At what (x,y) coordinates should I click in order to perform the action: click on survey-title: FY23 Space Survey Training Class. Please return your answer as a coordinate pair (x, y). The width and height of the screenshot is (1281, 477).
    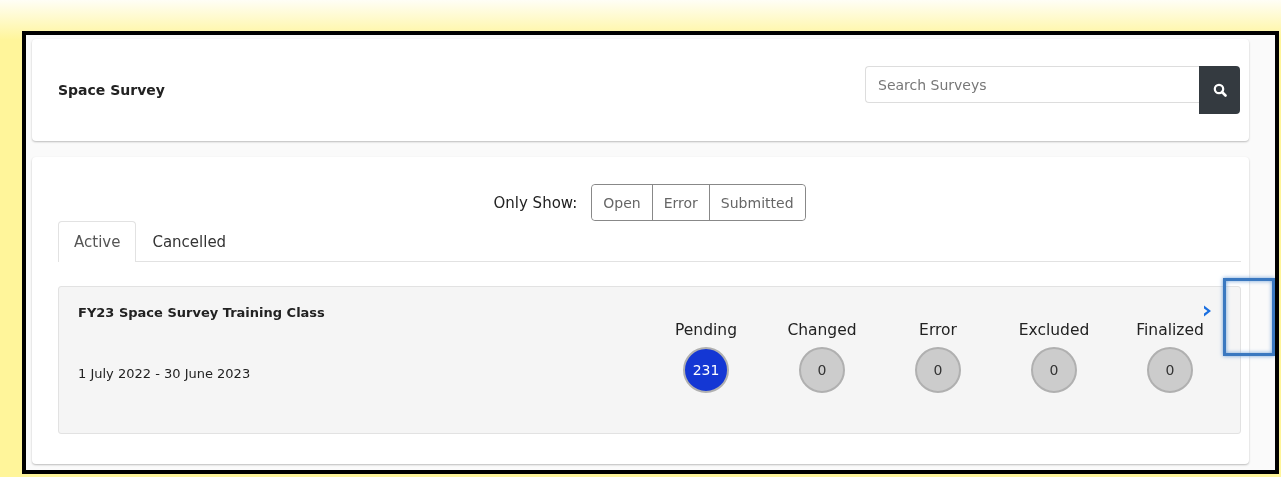
    Looking at the image, I should click on (201, 312).